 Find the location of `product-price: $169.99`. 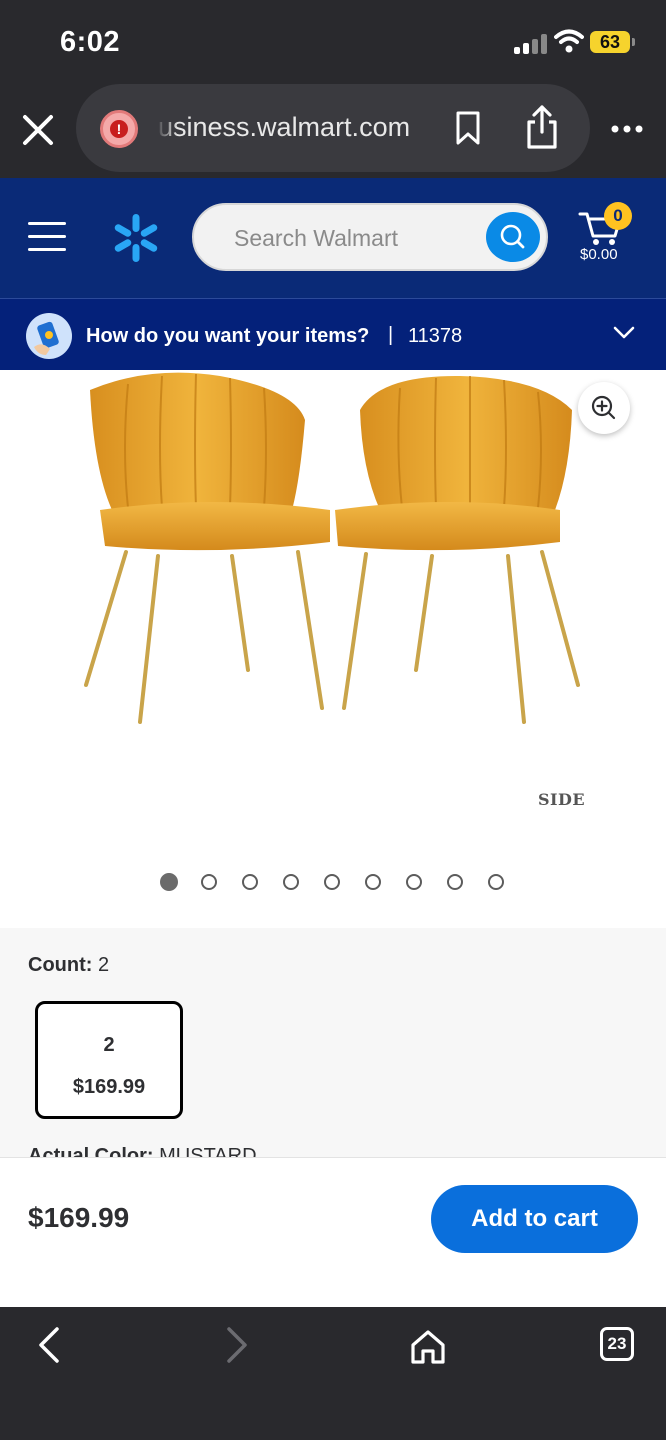

product-price: $169.99 is located at coordinates (79, 1217).